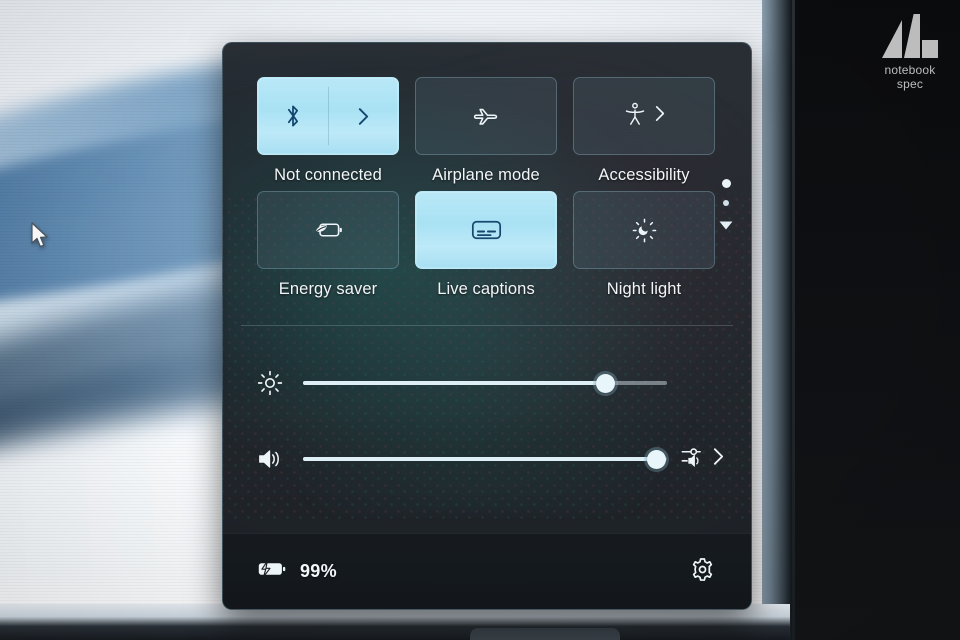 Image resolution: width=960 pixels, height=640 pixels. What do you see at coordinates (486, 289) in the screenshot?
I see `tile-label-live-captions: Live captions` at bounding box center [486, 289].